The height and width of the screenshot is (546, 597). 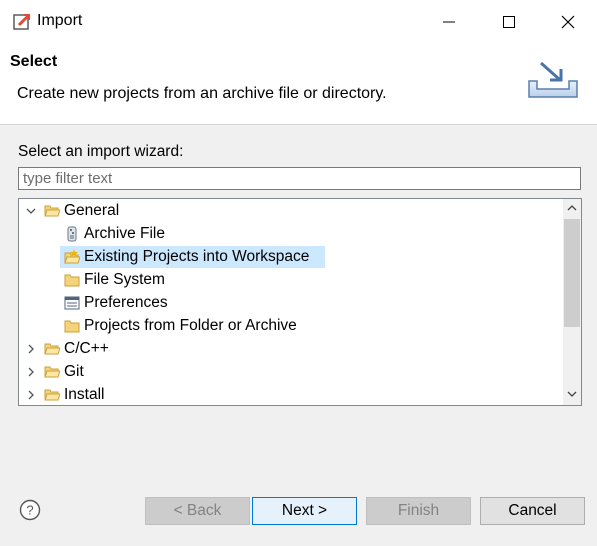 I want to click on minimize-icon, so click(x=449, y=22).